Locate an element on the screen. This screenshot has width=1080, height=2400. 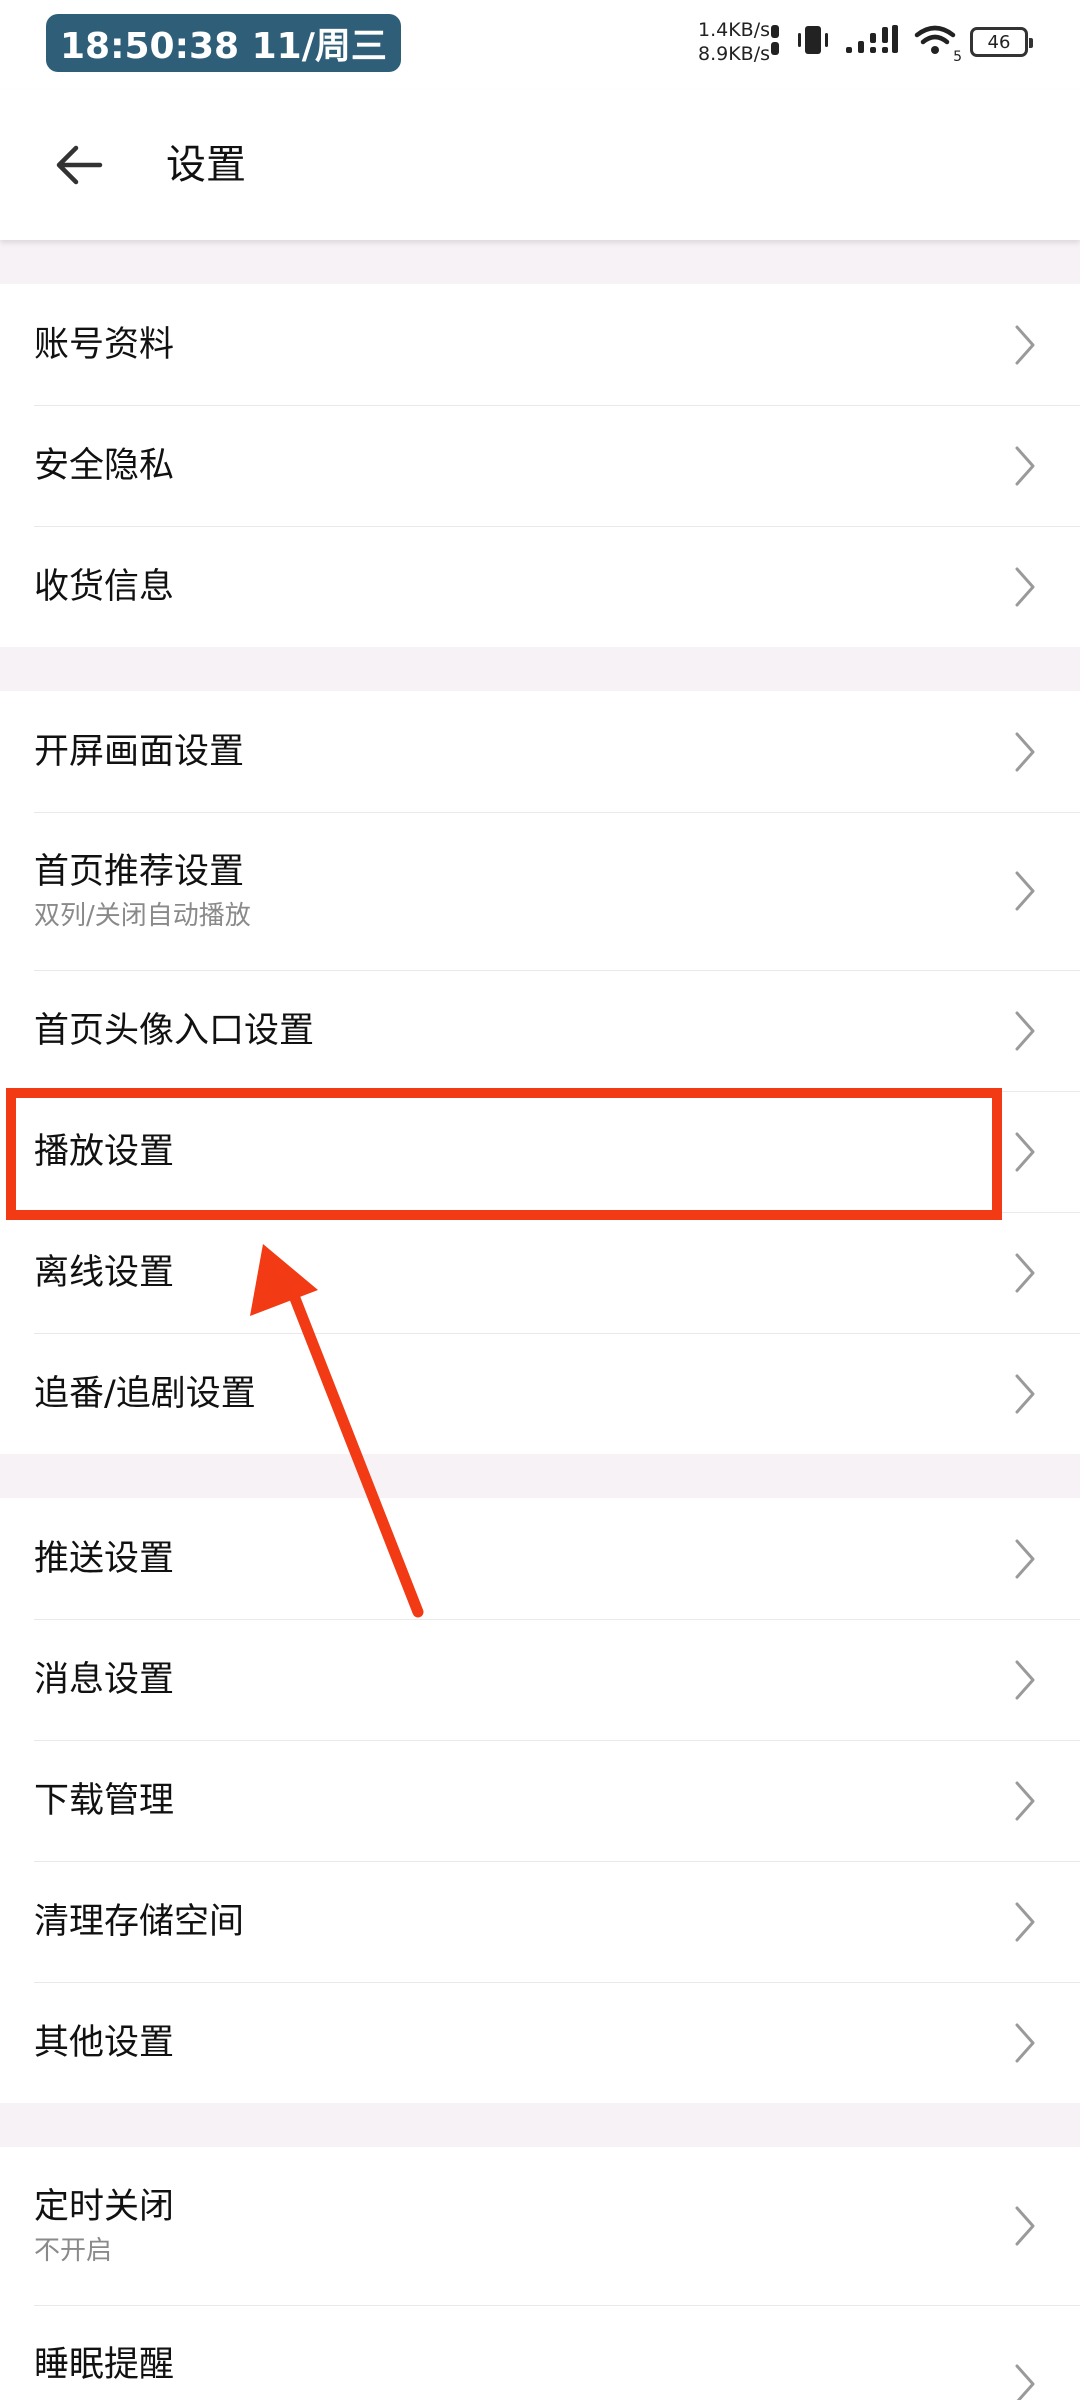
signal-icon is located at coordinates (872, 42).